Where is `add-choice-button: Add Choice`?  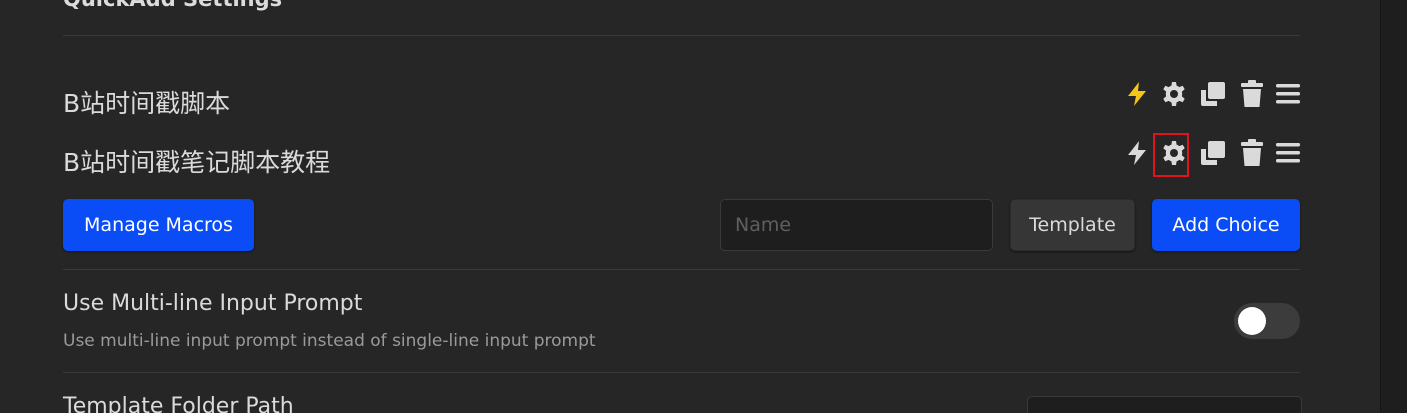
add-choice-button: Add Choice is located at coordinates (1226, 225).